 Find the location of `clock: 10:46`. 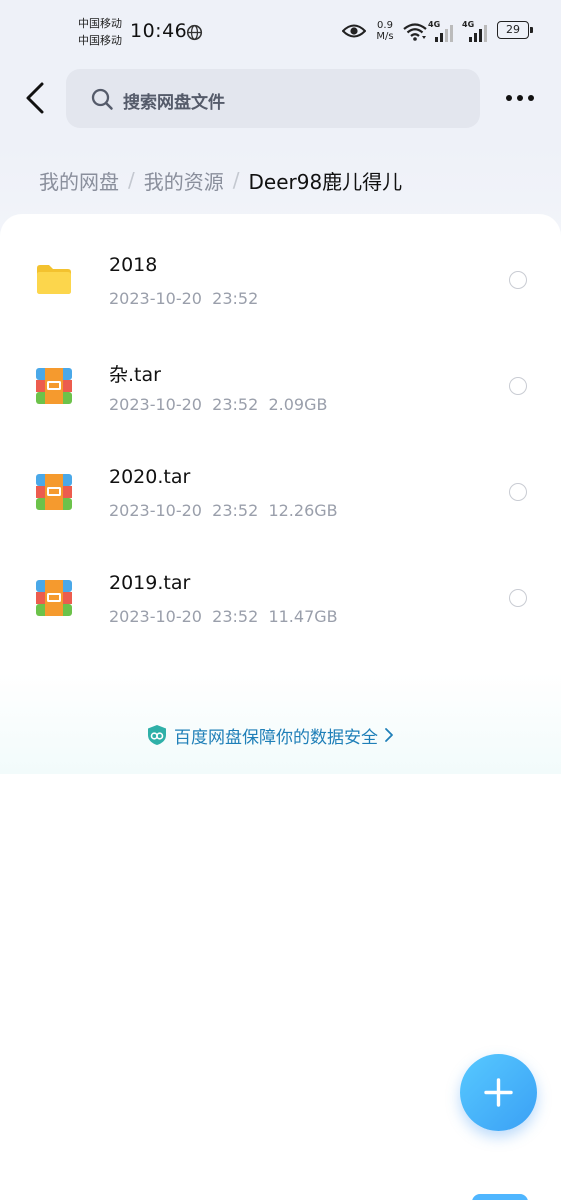

clock: 10:46 is located at coordinates (159, 31).